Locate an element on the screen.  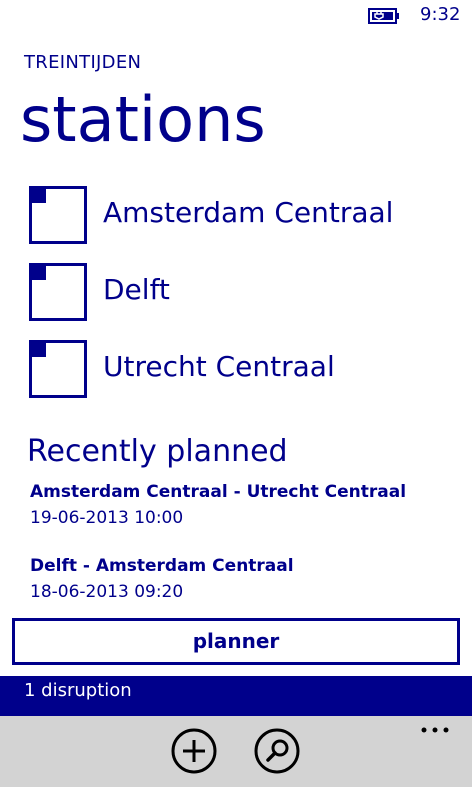
station-label: Utrecht Centraal is located at coordinates (219, 366).